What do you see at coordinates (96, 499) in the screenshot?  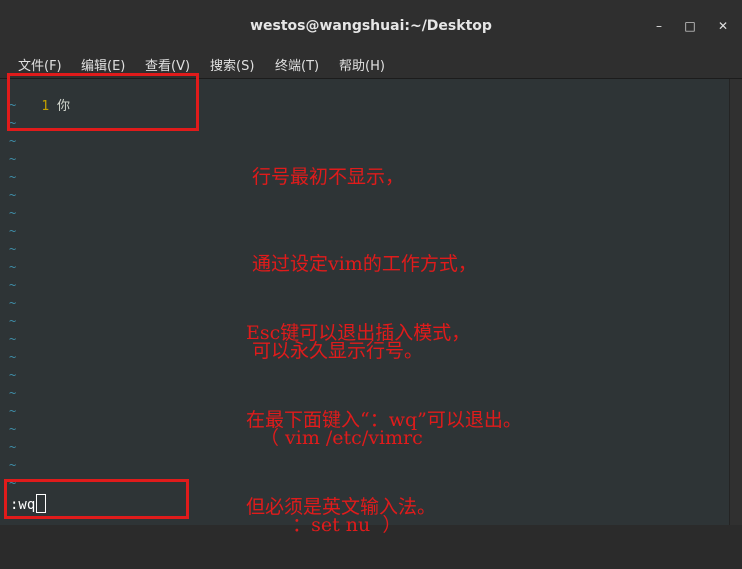 I see `highlight-box-command` at bounding box center [96, 499].